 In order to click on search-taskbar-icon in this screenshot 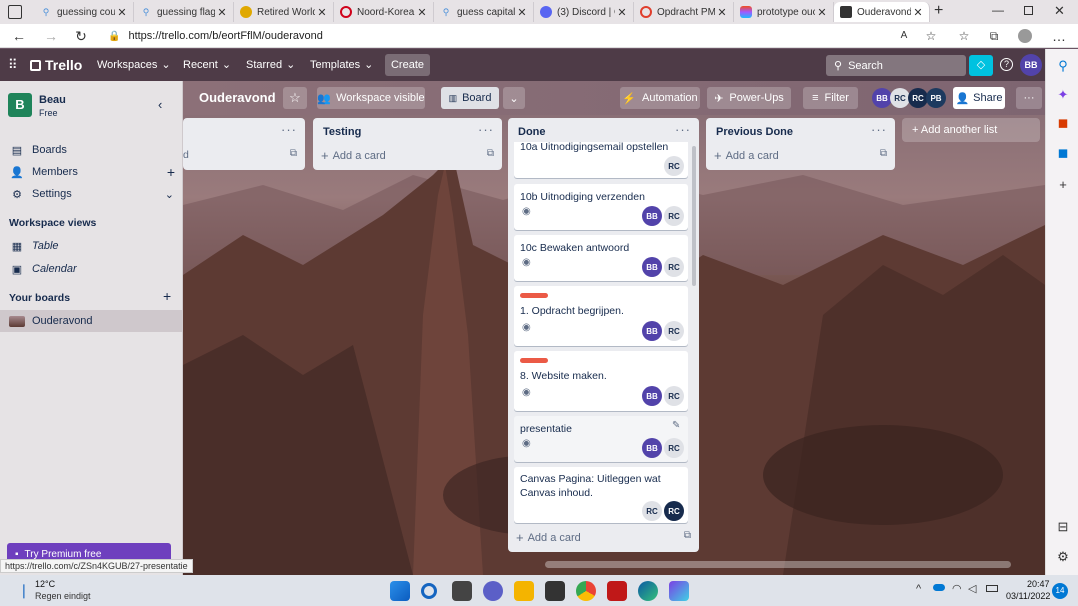, I will do `click(429, 591)`.